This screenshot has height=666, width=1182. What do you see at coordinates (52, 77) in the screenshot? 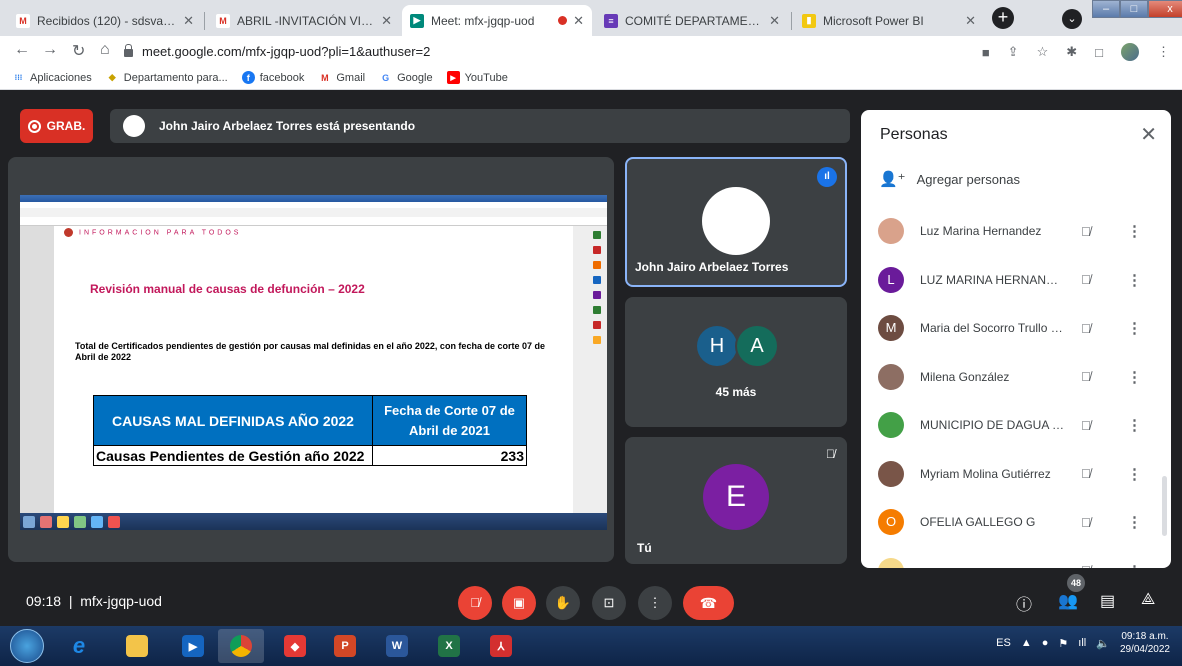
I see `bookmark-apps: ⁝⁝⁝ Aplicaciones` at bounding box center [52, 77].